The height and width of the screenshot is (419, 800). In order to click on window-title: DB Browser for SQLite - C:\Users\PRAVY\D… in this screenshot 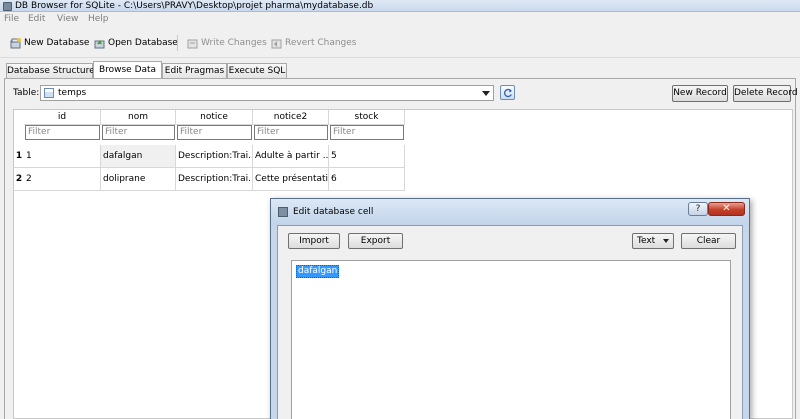, I will do `click(194, 6)`.